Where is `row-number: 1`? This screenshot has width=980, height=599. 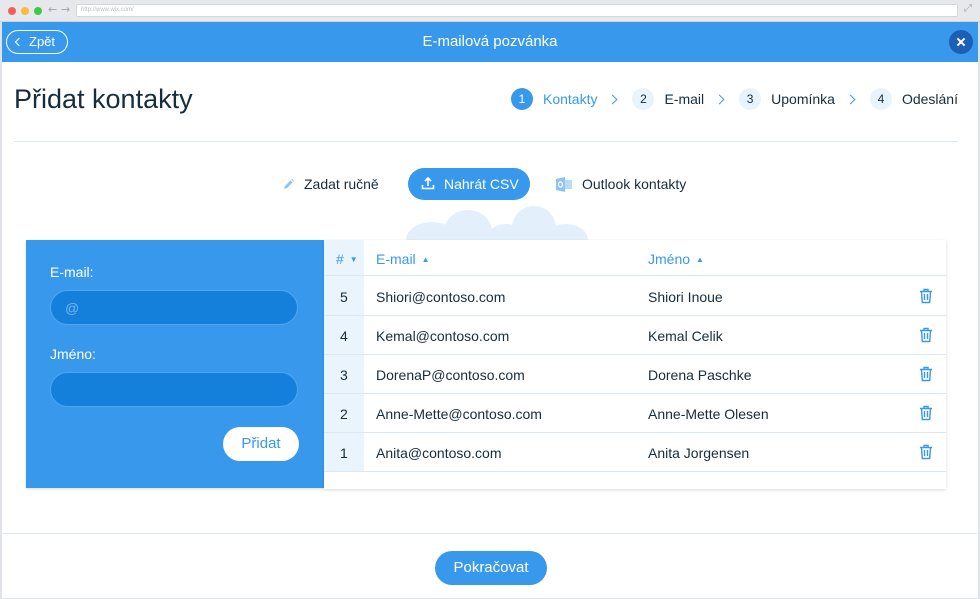
row-number: 1 is located at coordinates (344, 453).